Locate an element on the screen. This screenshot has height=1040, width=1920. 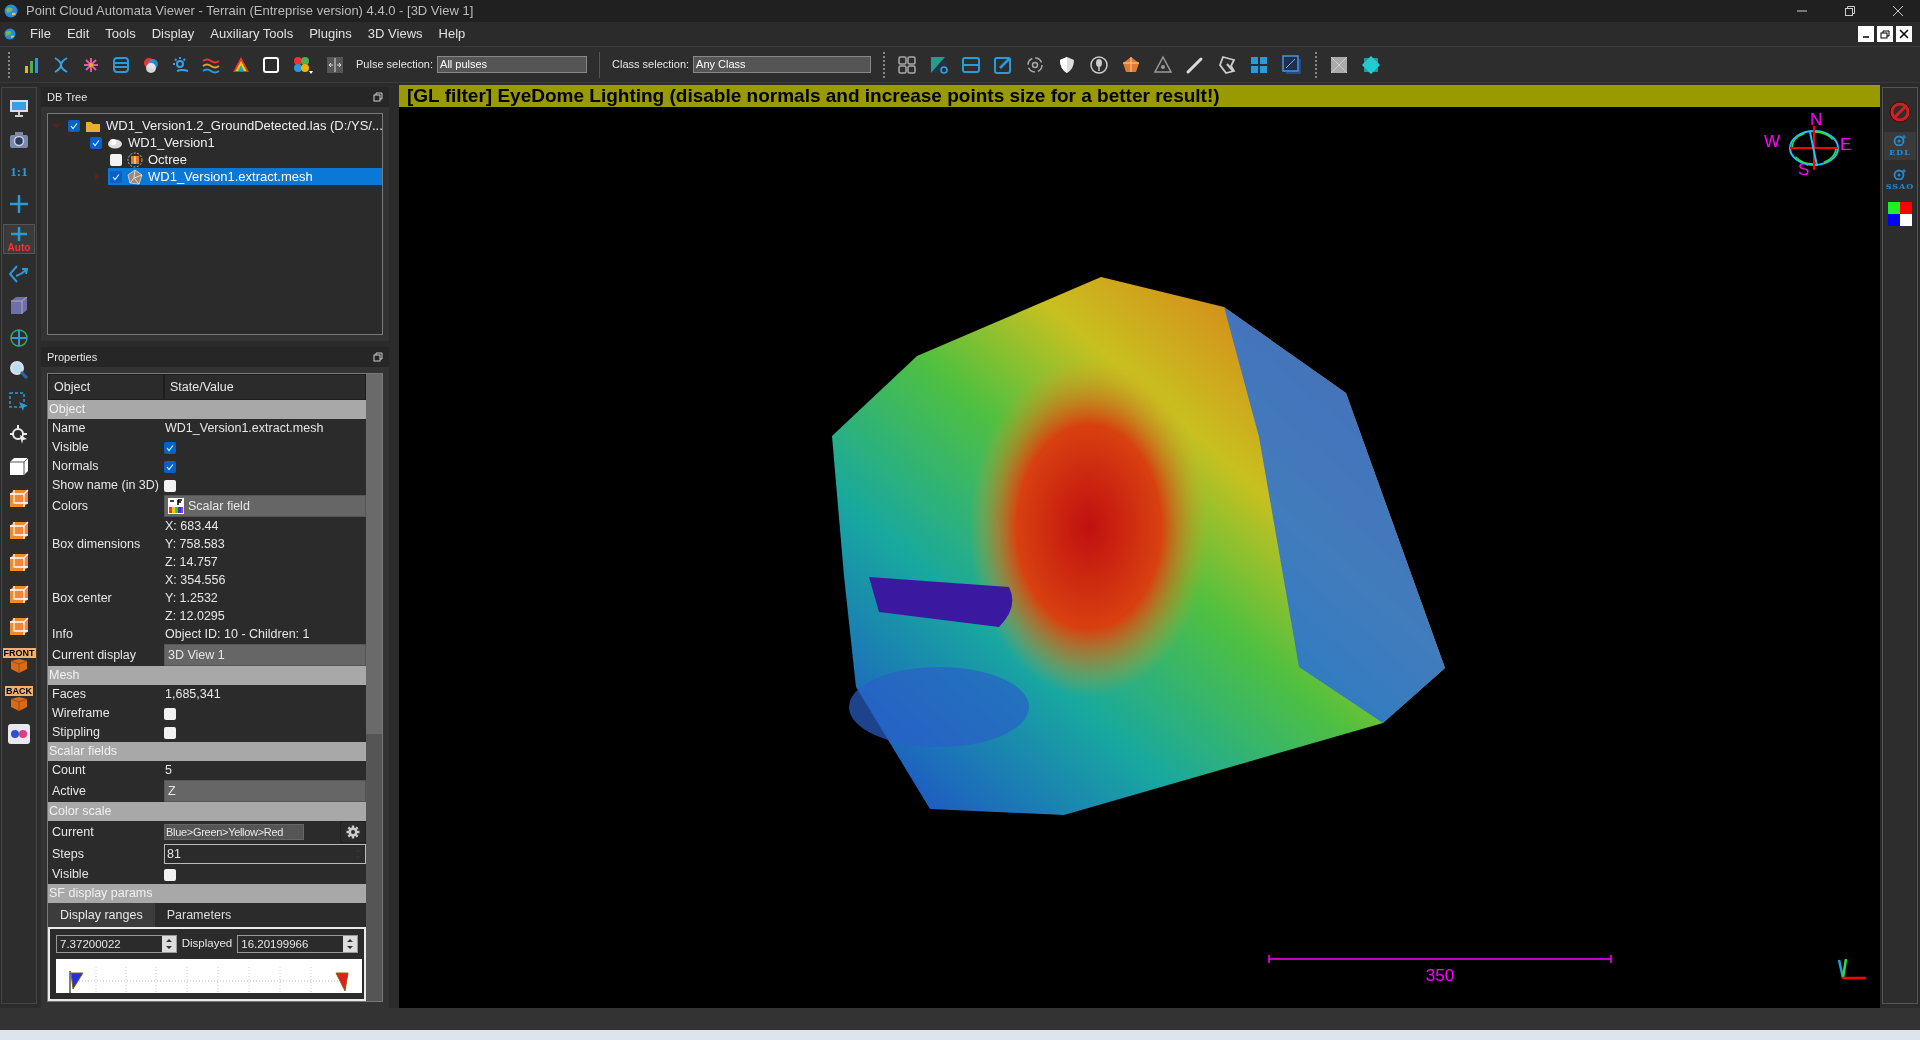
property-label: Faces is located at coordinates (69, 695).